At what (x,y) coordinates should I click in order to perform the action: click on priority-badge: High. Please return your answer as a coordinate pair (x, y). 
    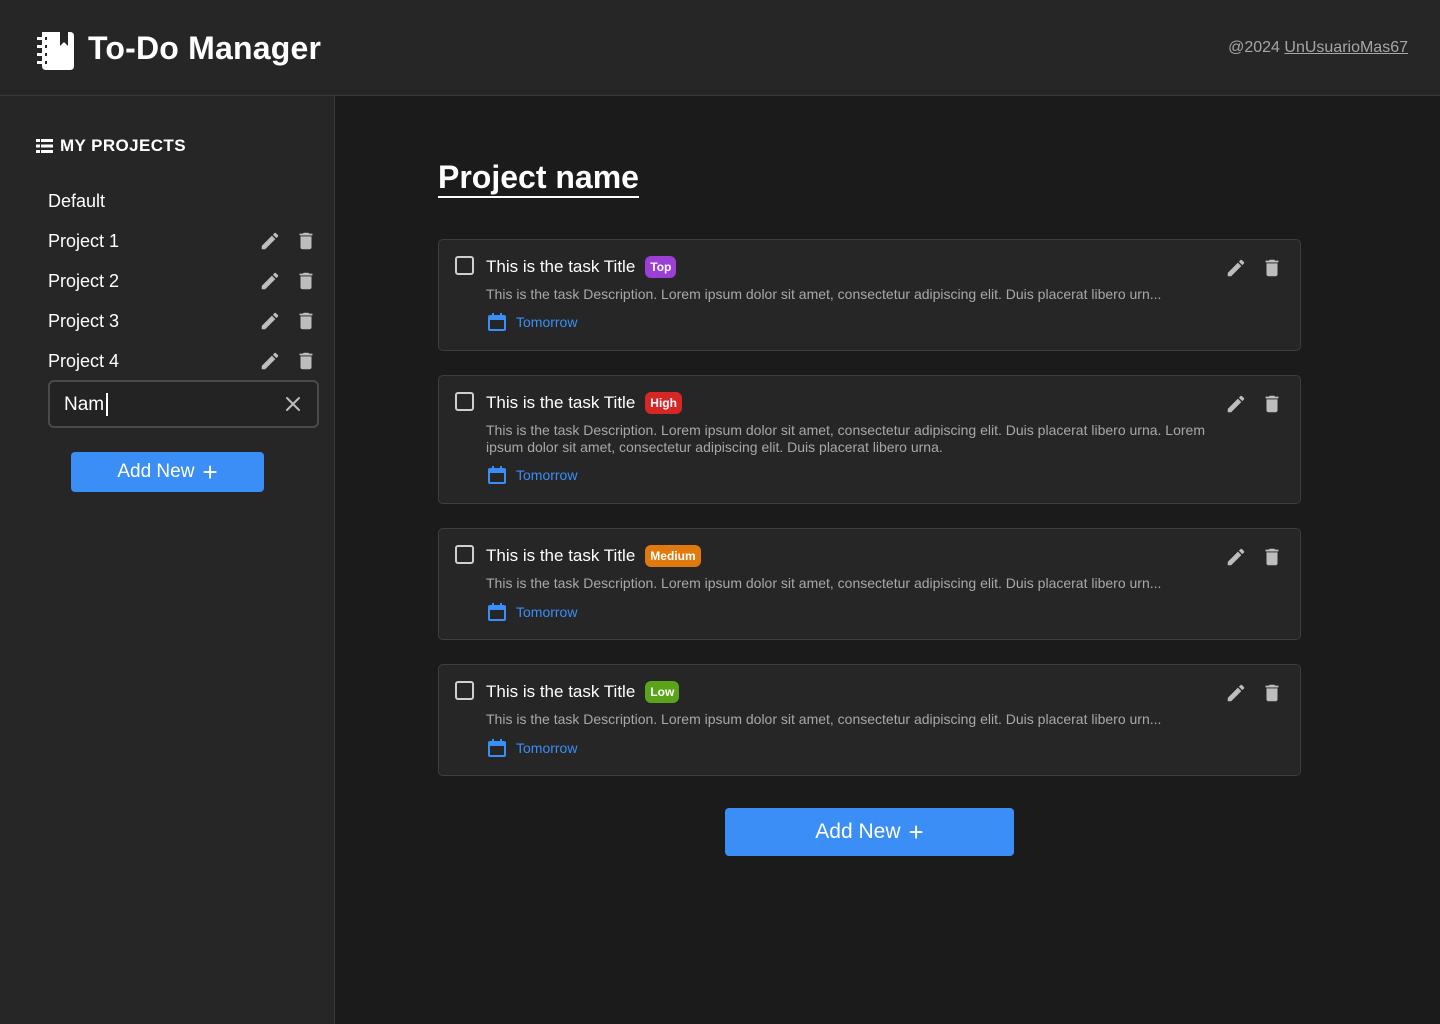
    Looking at the image, I should click on (663, 403).